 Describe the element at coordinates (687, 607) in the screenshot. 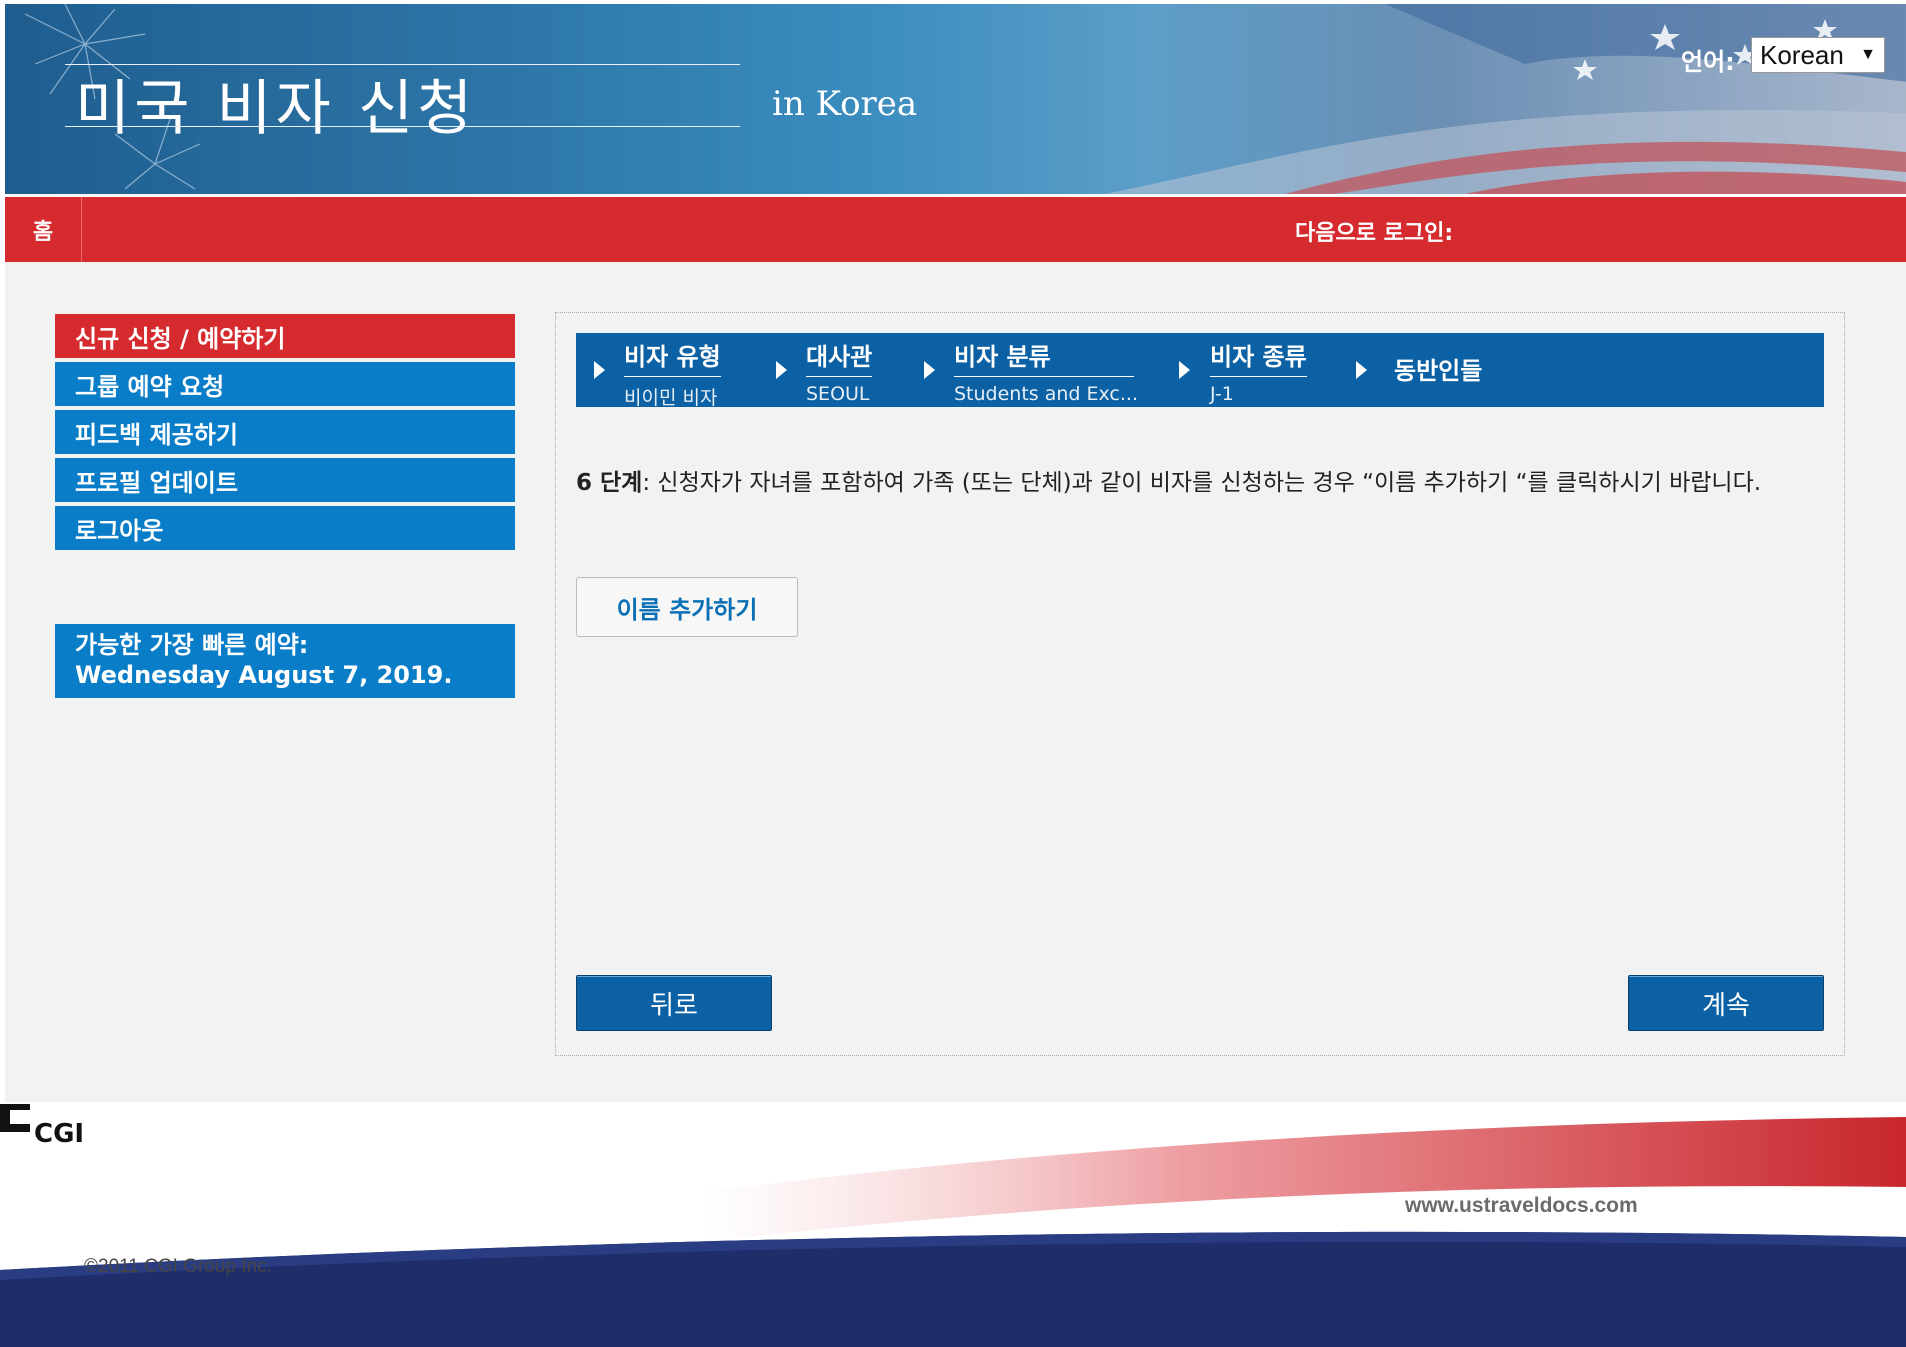

I see `add-name-button: 이름 추가하기` at that location.